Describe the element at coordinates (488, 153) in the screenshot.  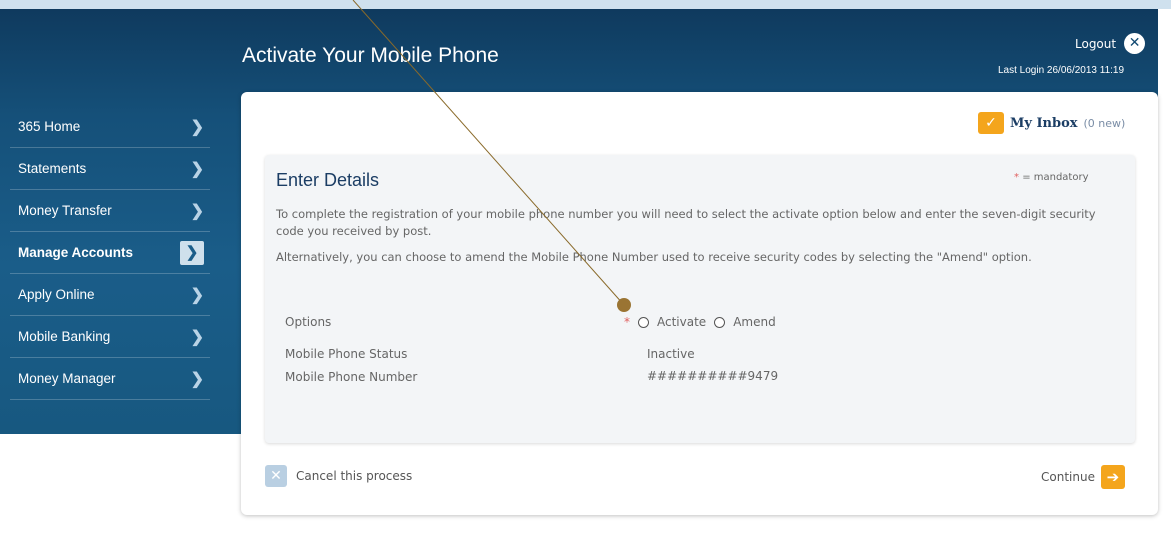
I see `pointer-line` at that location.